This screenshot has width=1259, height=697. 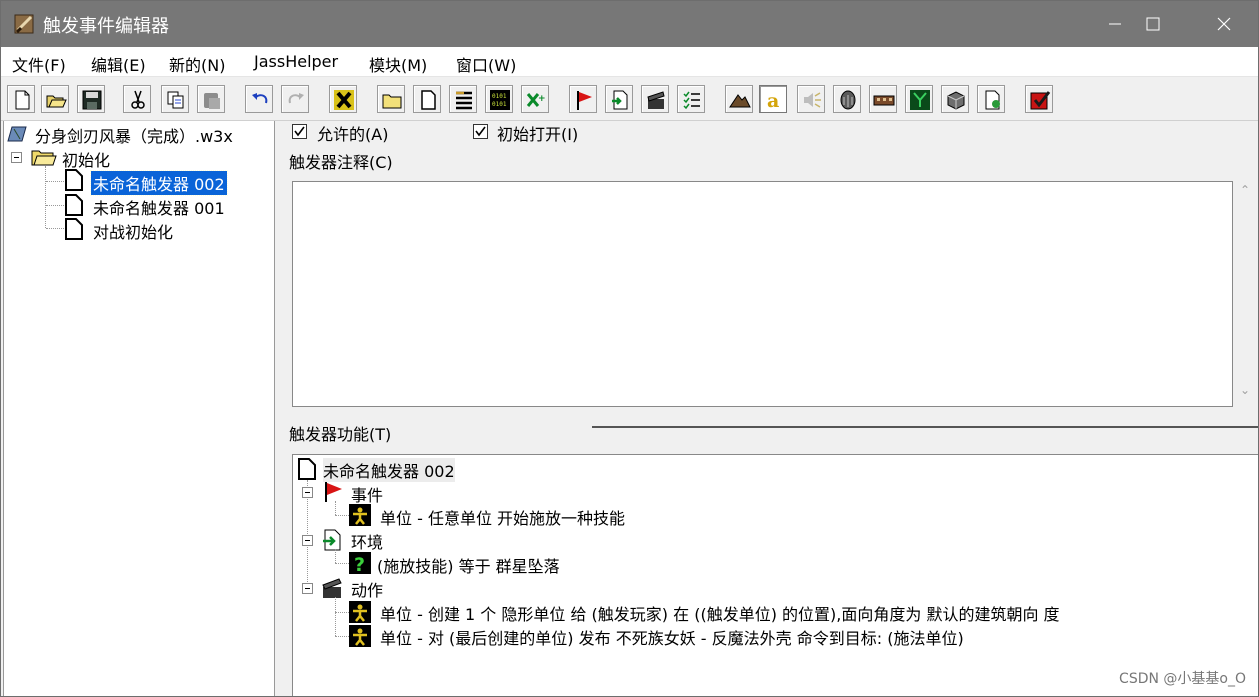 I want to click on new-category-button, so click(x=391, y=99).